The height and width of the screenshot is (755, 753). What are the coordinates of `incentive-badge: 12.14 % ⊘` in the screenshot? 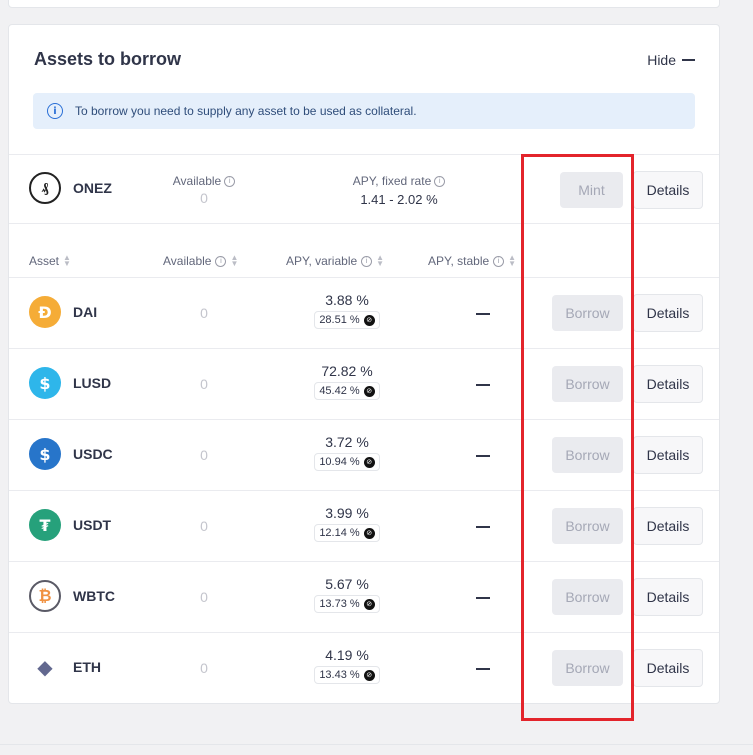 It's located at (347, 533).